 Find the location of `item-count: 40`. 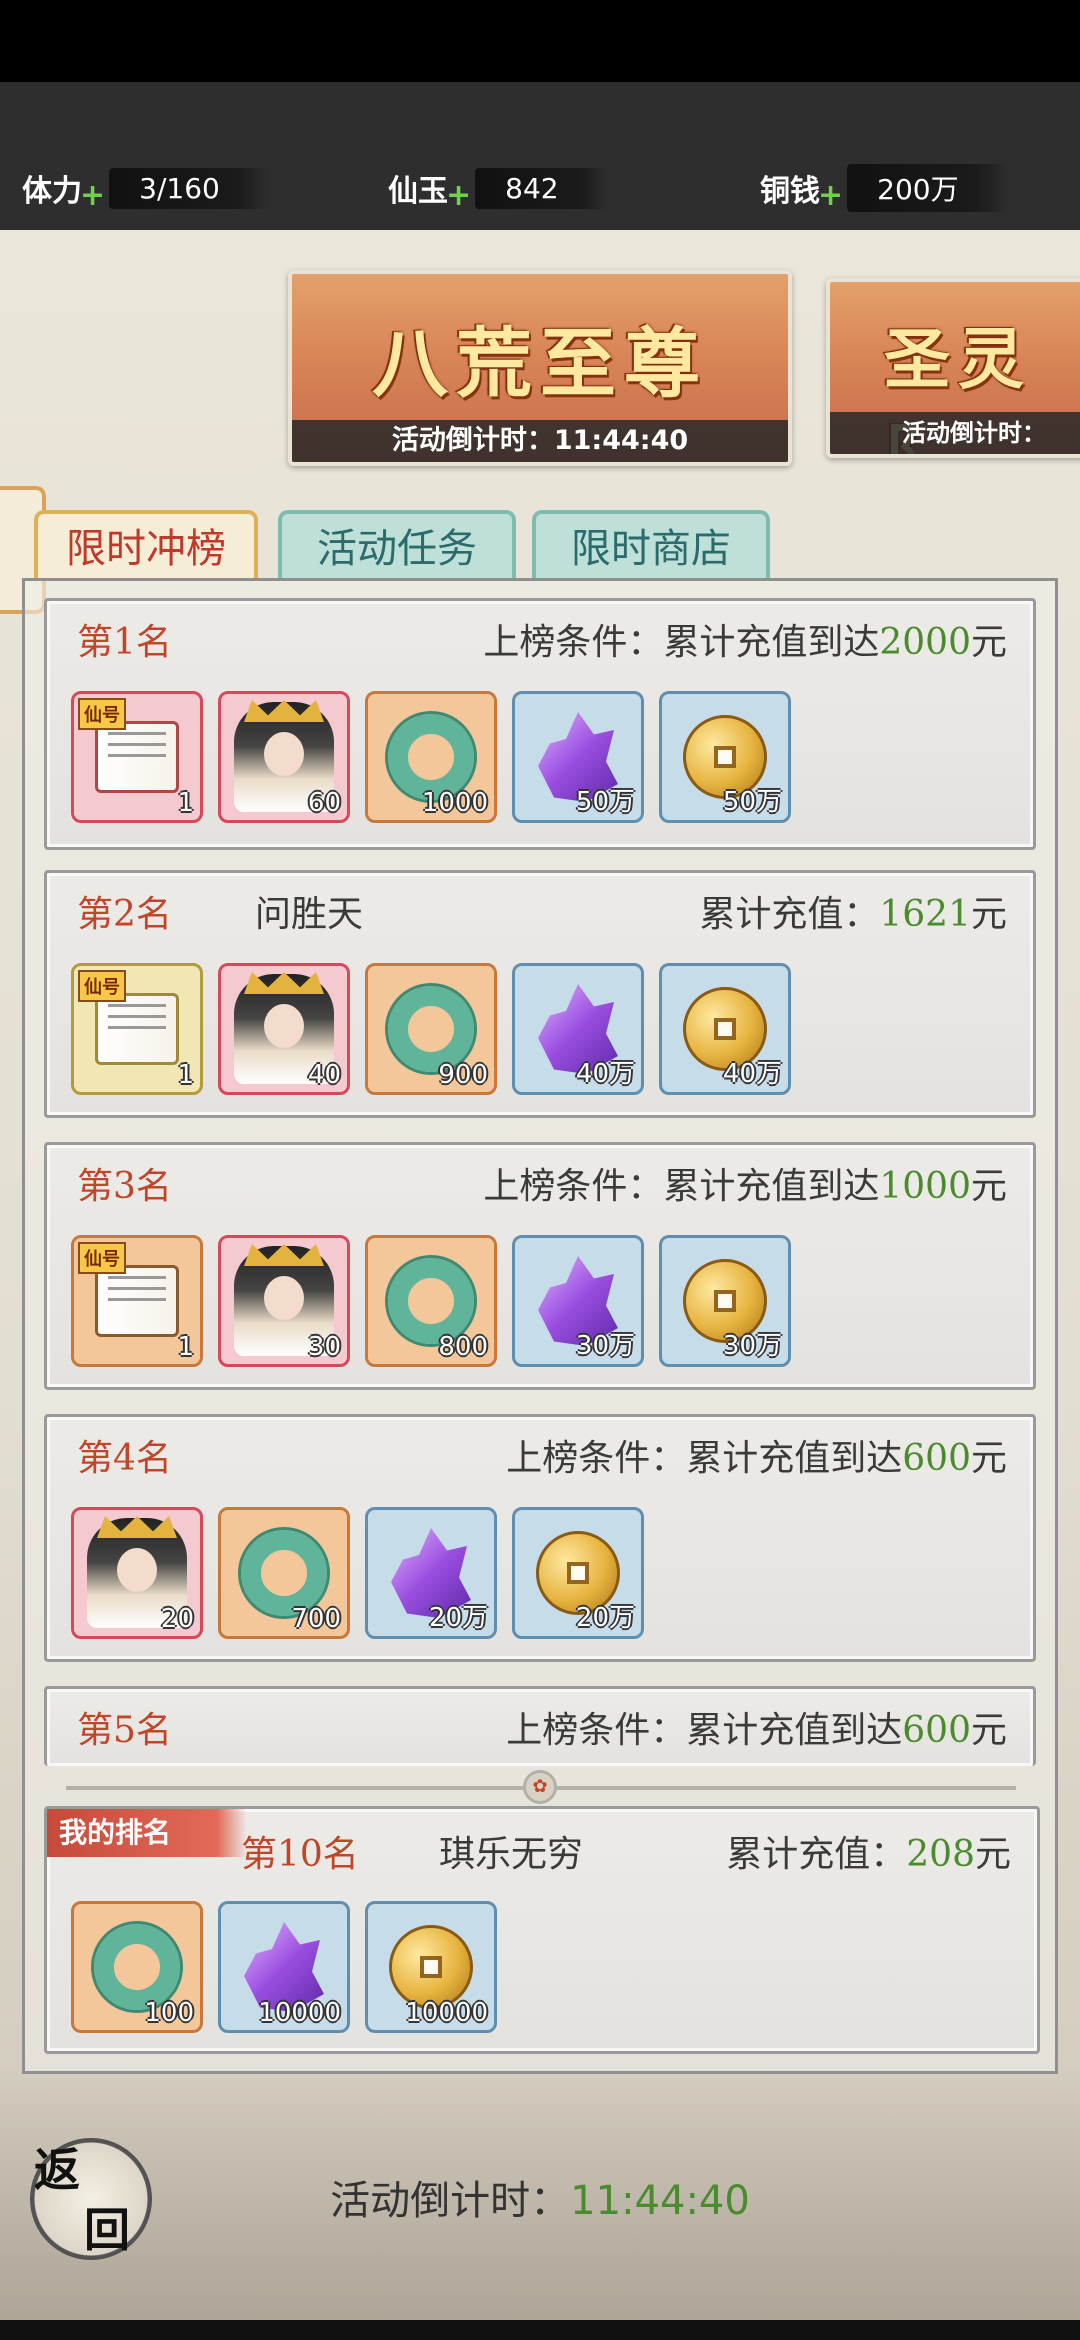

item-count: 40 is located at coordinates (324, 1075).